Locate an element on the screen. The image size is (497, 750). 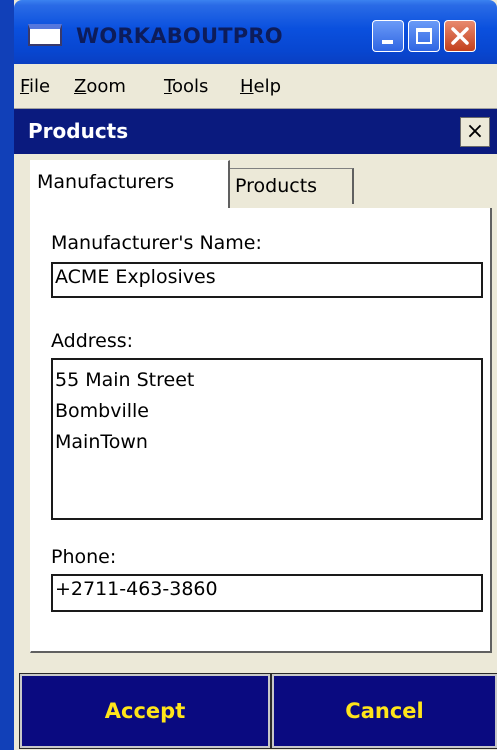
manufacturer-name-input: ACME Explosives is located at coordinates (267, 280).